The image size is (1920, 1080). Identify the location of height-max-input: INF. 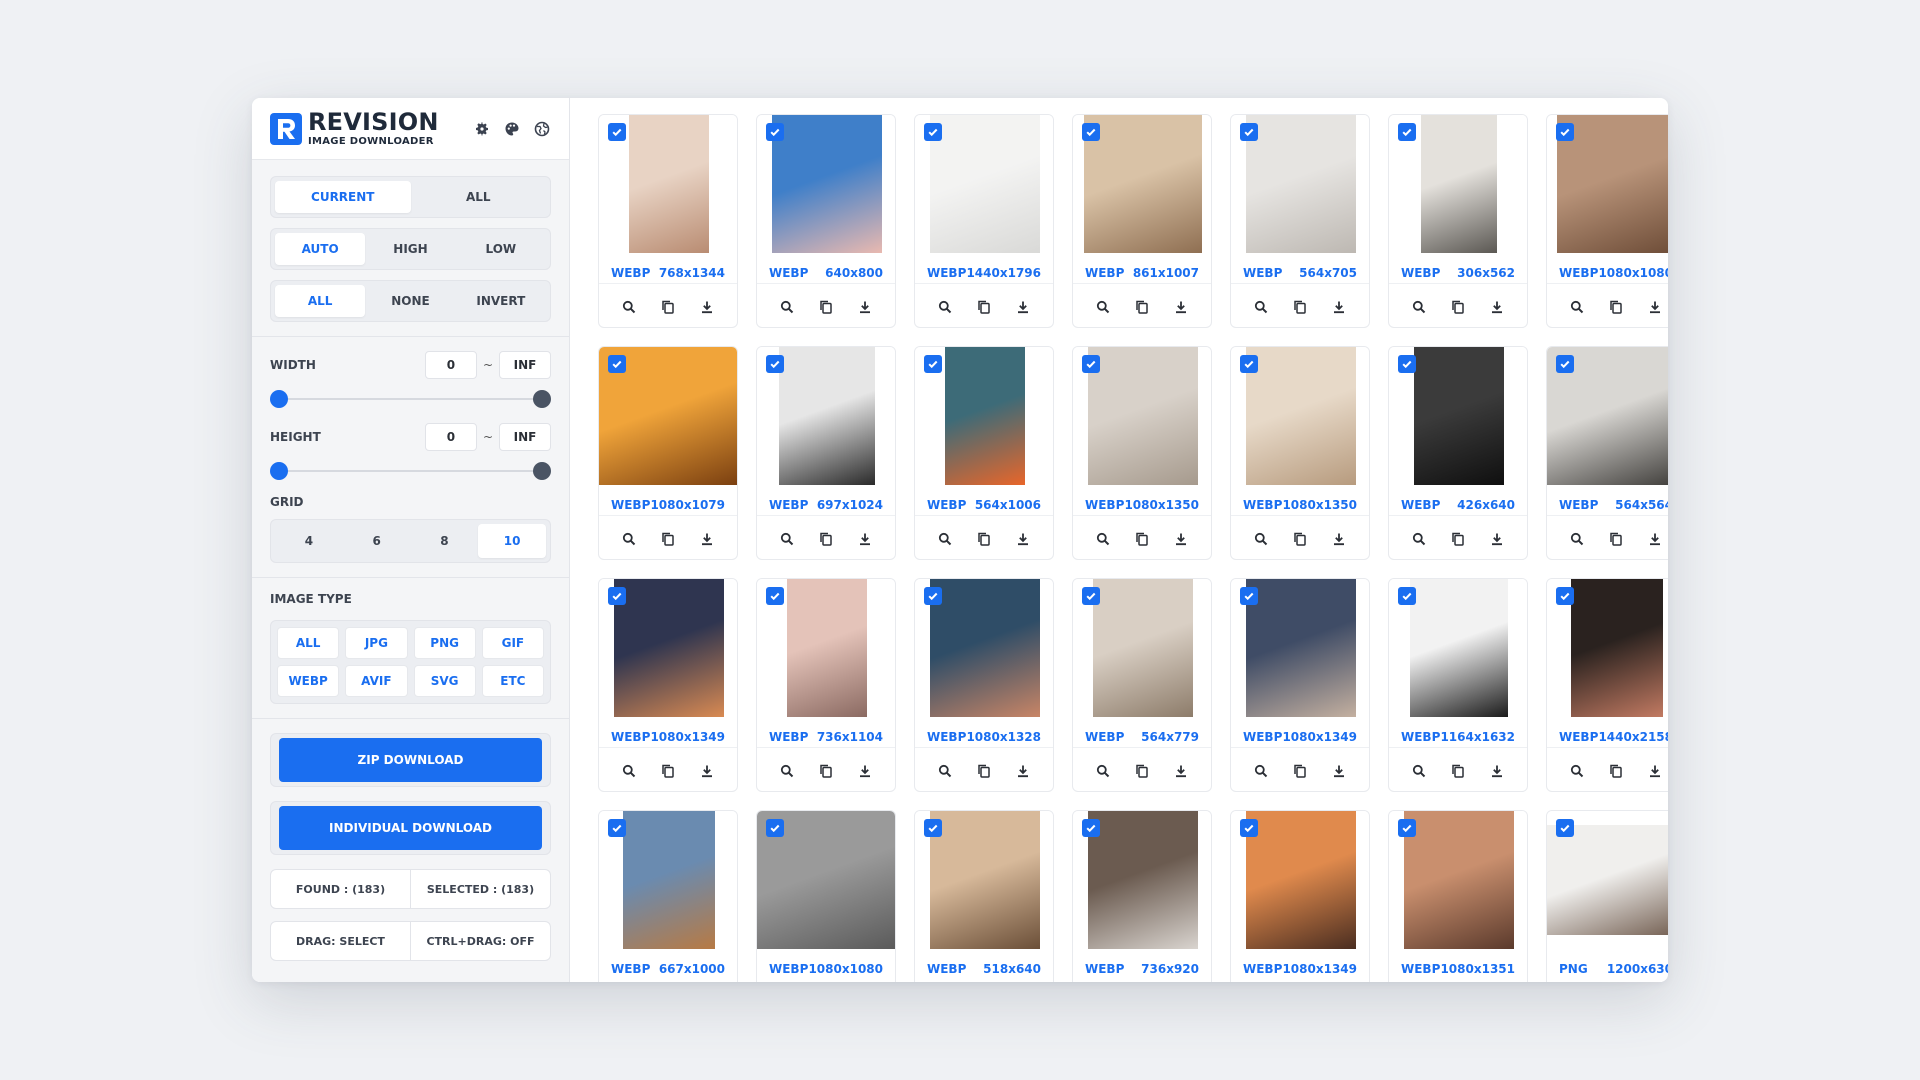
(525, 437).